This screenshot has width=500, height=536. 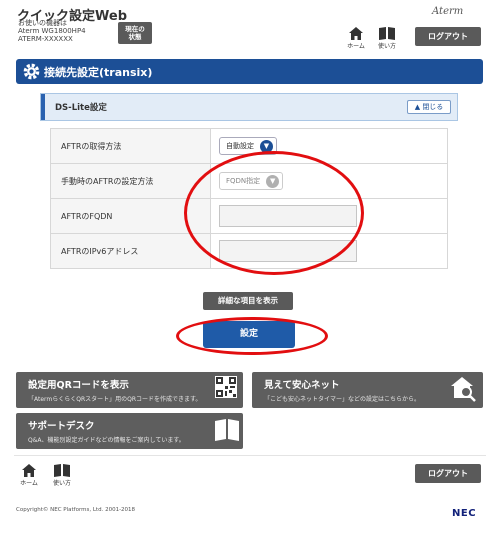 What do you see at coordinates (42, 23) in the screenshot?
I see `device-label: お使いの機器は` at bounding box center [42, 23].